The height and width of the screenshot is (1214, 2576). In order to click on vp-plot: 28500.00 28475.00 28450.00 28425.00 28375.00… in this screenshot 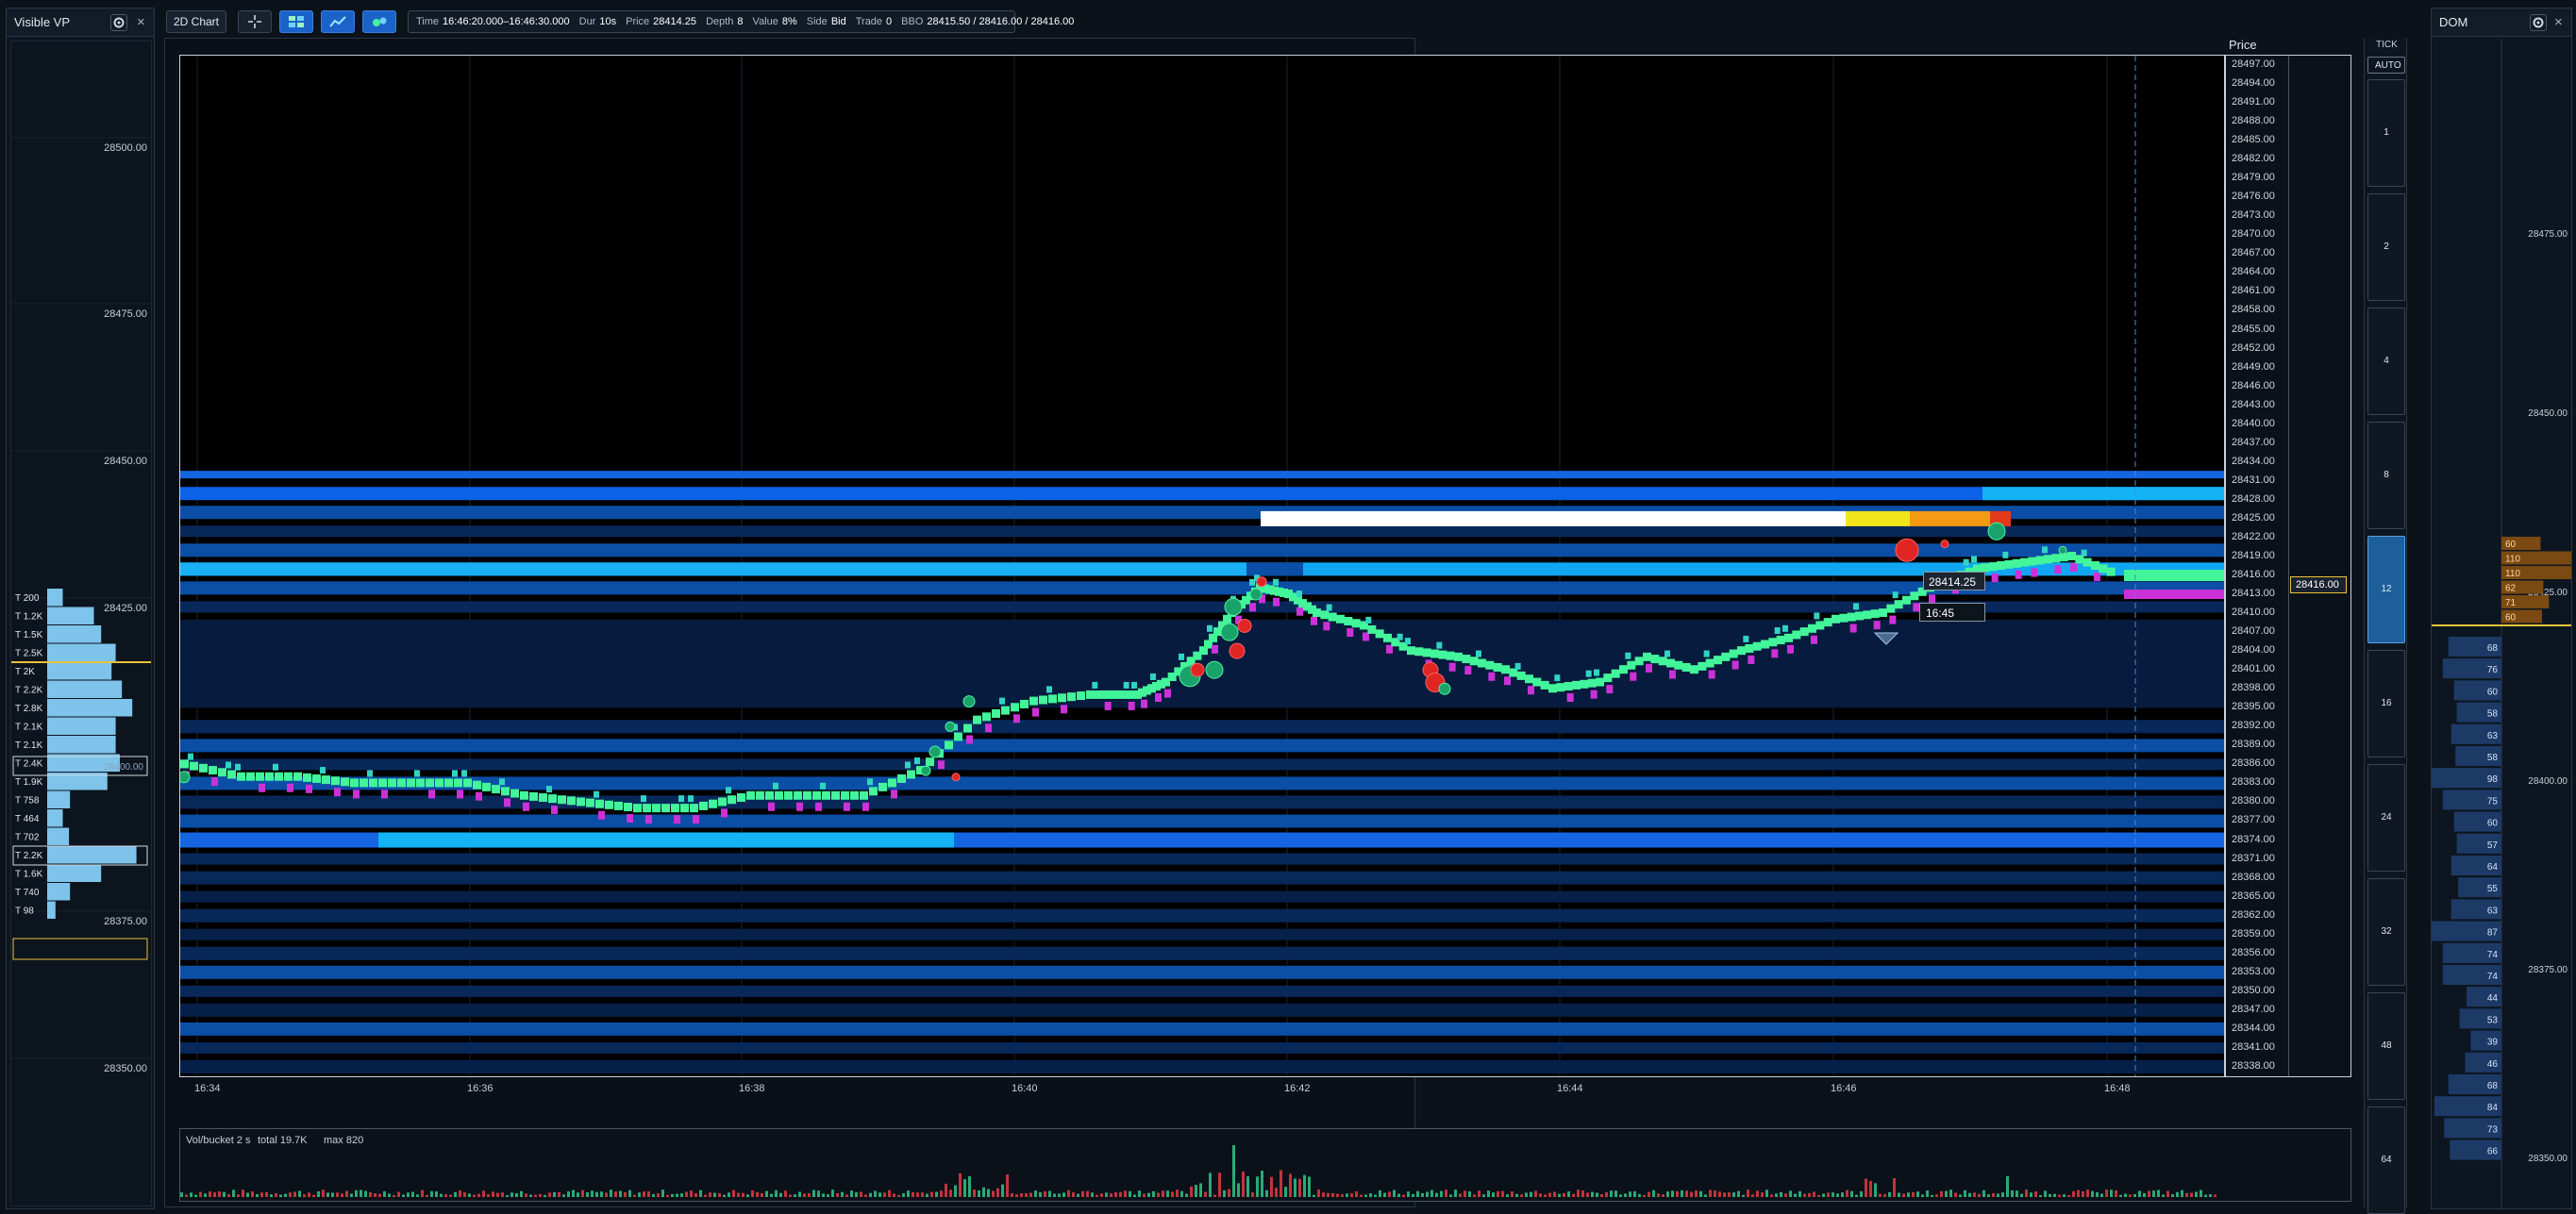, I will do `click(81, 623)`.